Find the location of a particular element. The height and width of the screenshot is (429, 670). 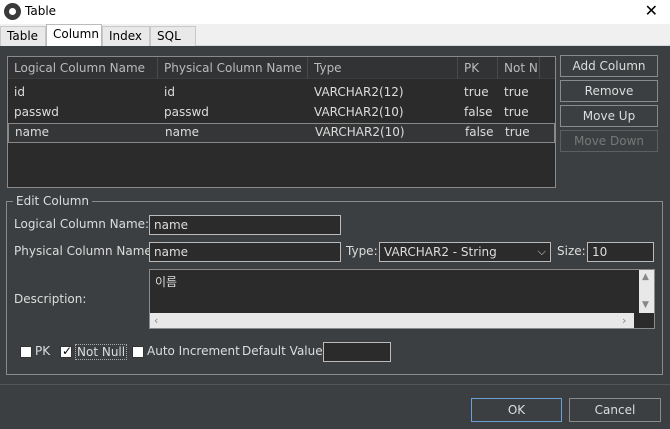

description-text: 이름 is located at coordinates (166, 282).